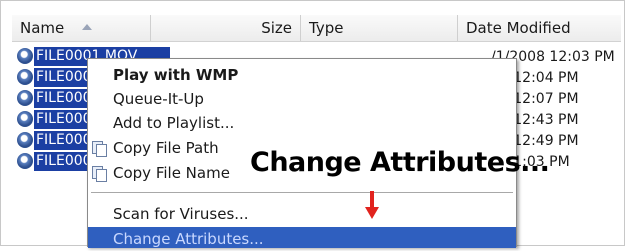 Image resolution: width=625 pixels, height=251 pixels. What do you see at coordinates (171, 173) in the screenshot?
I see `menu-item-label: Copy File Name` at bounding box center [171, 173].